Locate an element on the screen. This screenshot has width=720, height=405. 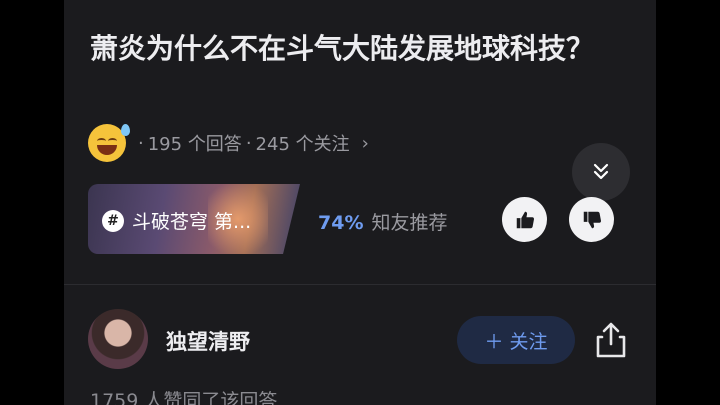
recommend-percent: 74% is located at coordinates (341, 223).